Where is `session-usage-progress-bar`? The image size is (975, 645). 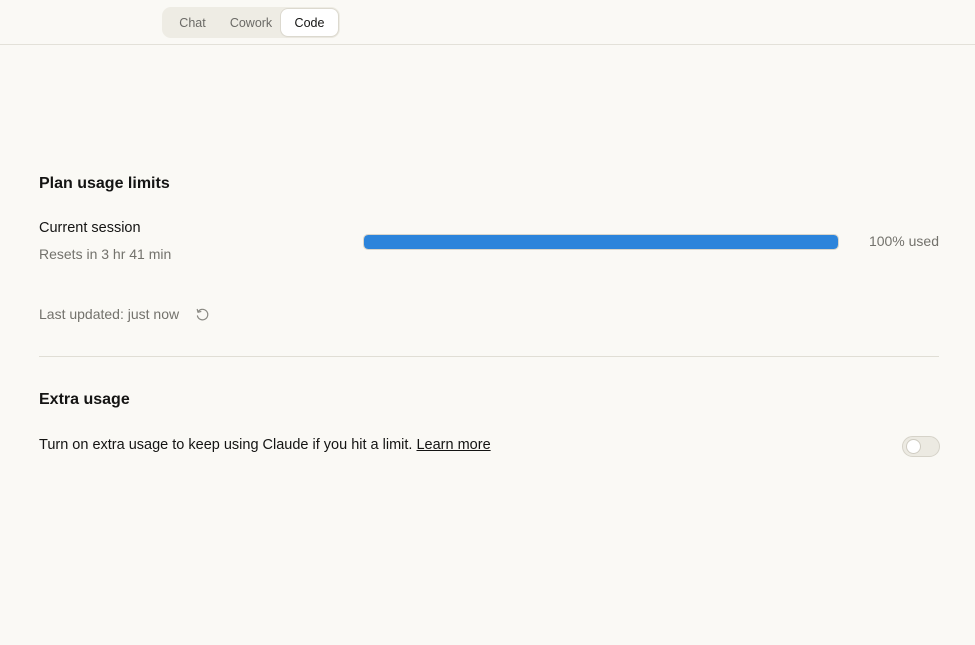 session-usage-progress-bar is located at coordinates (601, 242).